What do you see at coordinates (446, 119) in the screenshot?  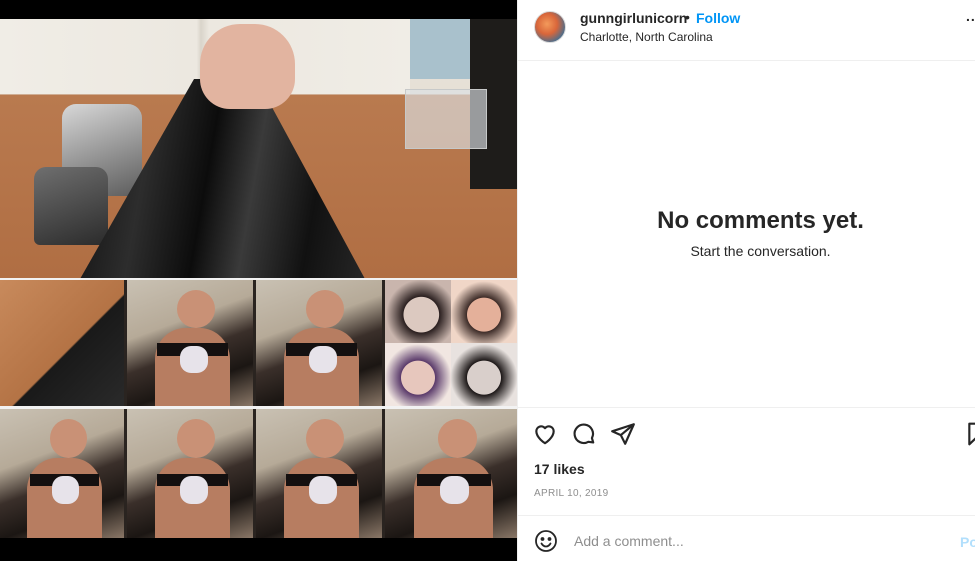 I see `storage-bin` at bounding box center [446, 119].